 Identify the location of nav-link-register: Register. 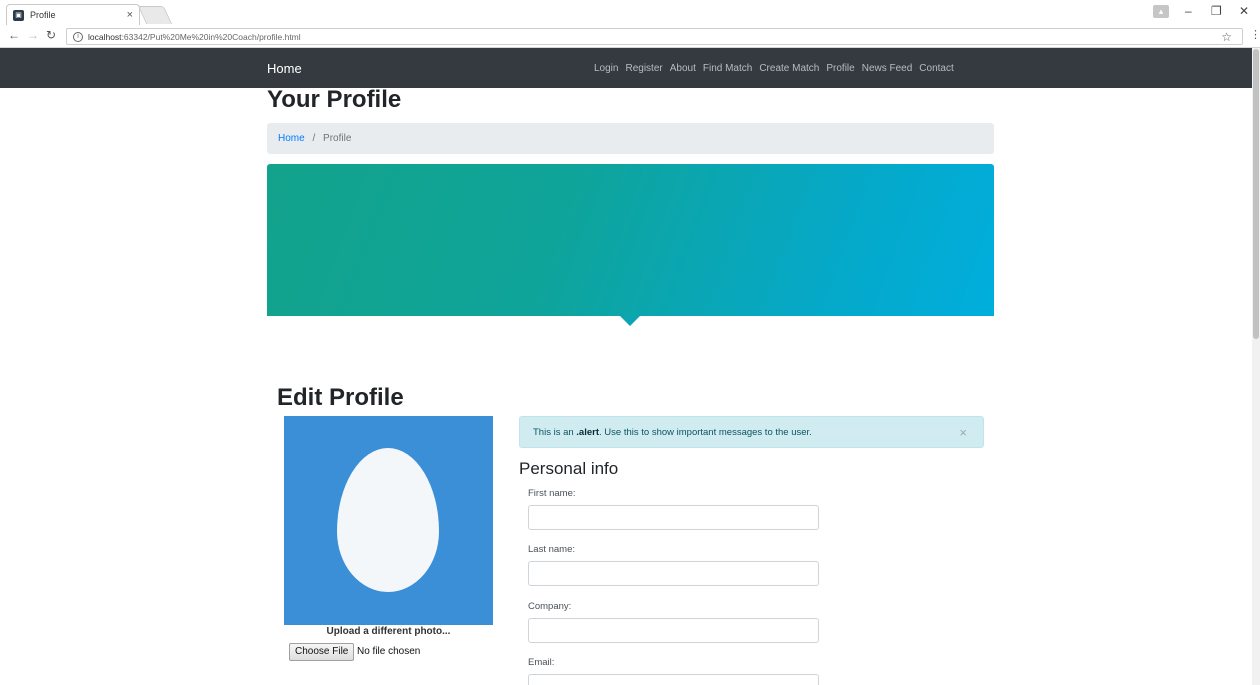
(643, 68).